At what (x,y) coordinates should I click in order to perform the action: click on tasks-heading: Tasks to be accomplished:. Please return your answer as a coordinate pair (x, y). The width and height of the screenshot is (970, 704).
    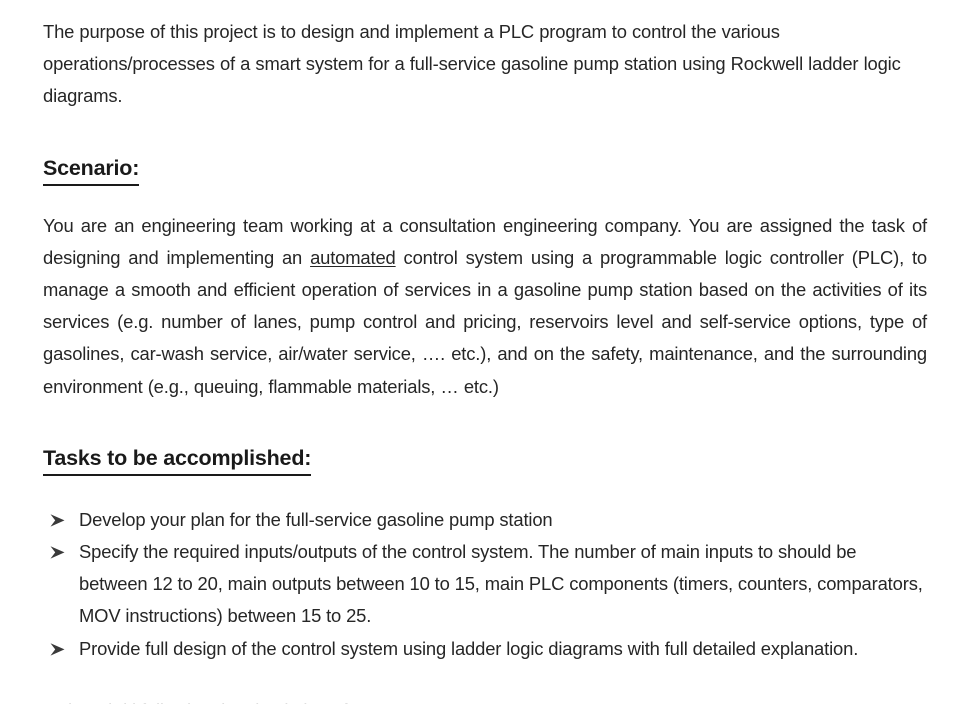
    Looking at the image, I should click on (485, 459).